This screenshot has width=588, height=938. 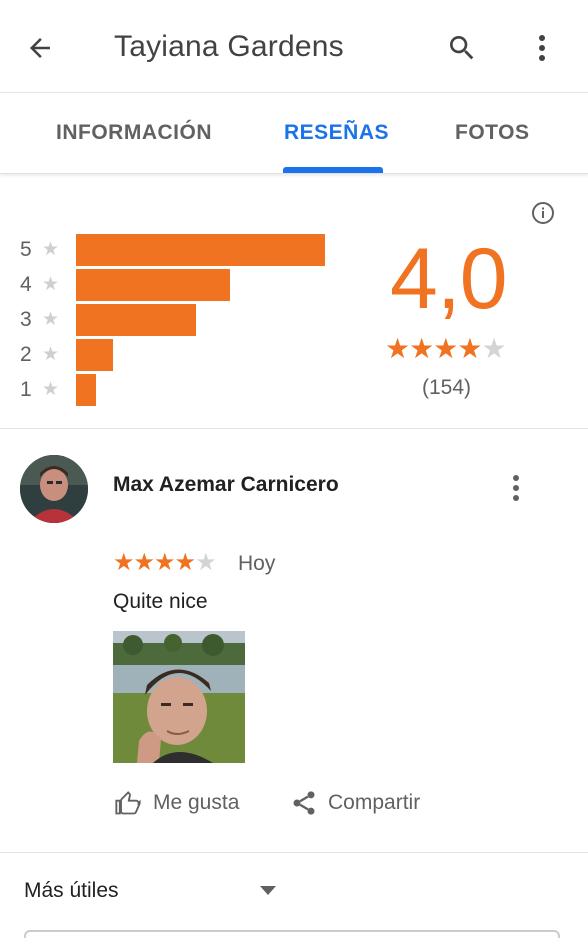 What do you see at coordinates (26, 284) in the screenshot?
I see `histogram-label: 4` at bounding box center [26, 284].